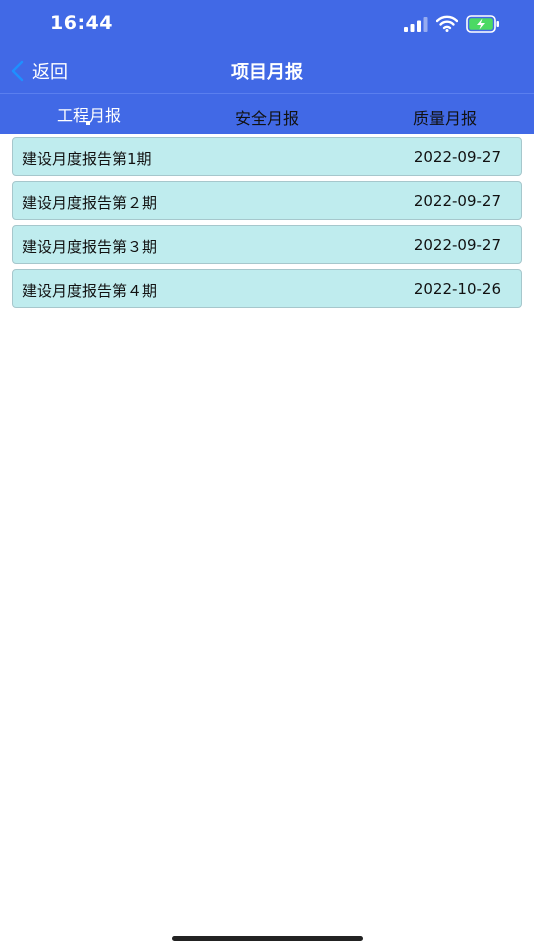 The height and width of the screenshot is (950, 534). What do you see at coordinates (267, 156) in the screenshot?
I see `list-item: 建设月度报告第1期 2022-09-27` at bounding box center [267, 156].